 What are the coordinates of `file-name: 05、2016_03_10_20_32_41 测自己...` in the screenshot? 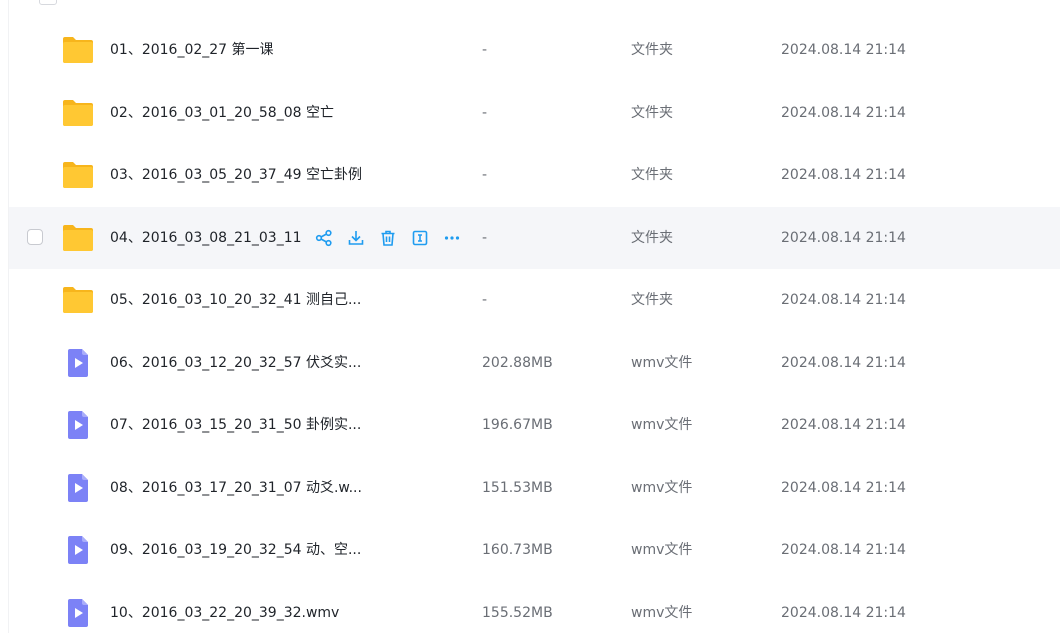 It's located at (235, 300).